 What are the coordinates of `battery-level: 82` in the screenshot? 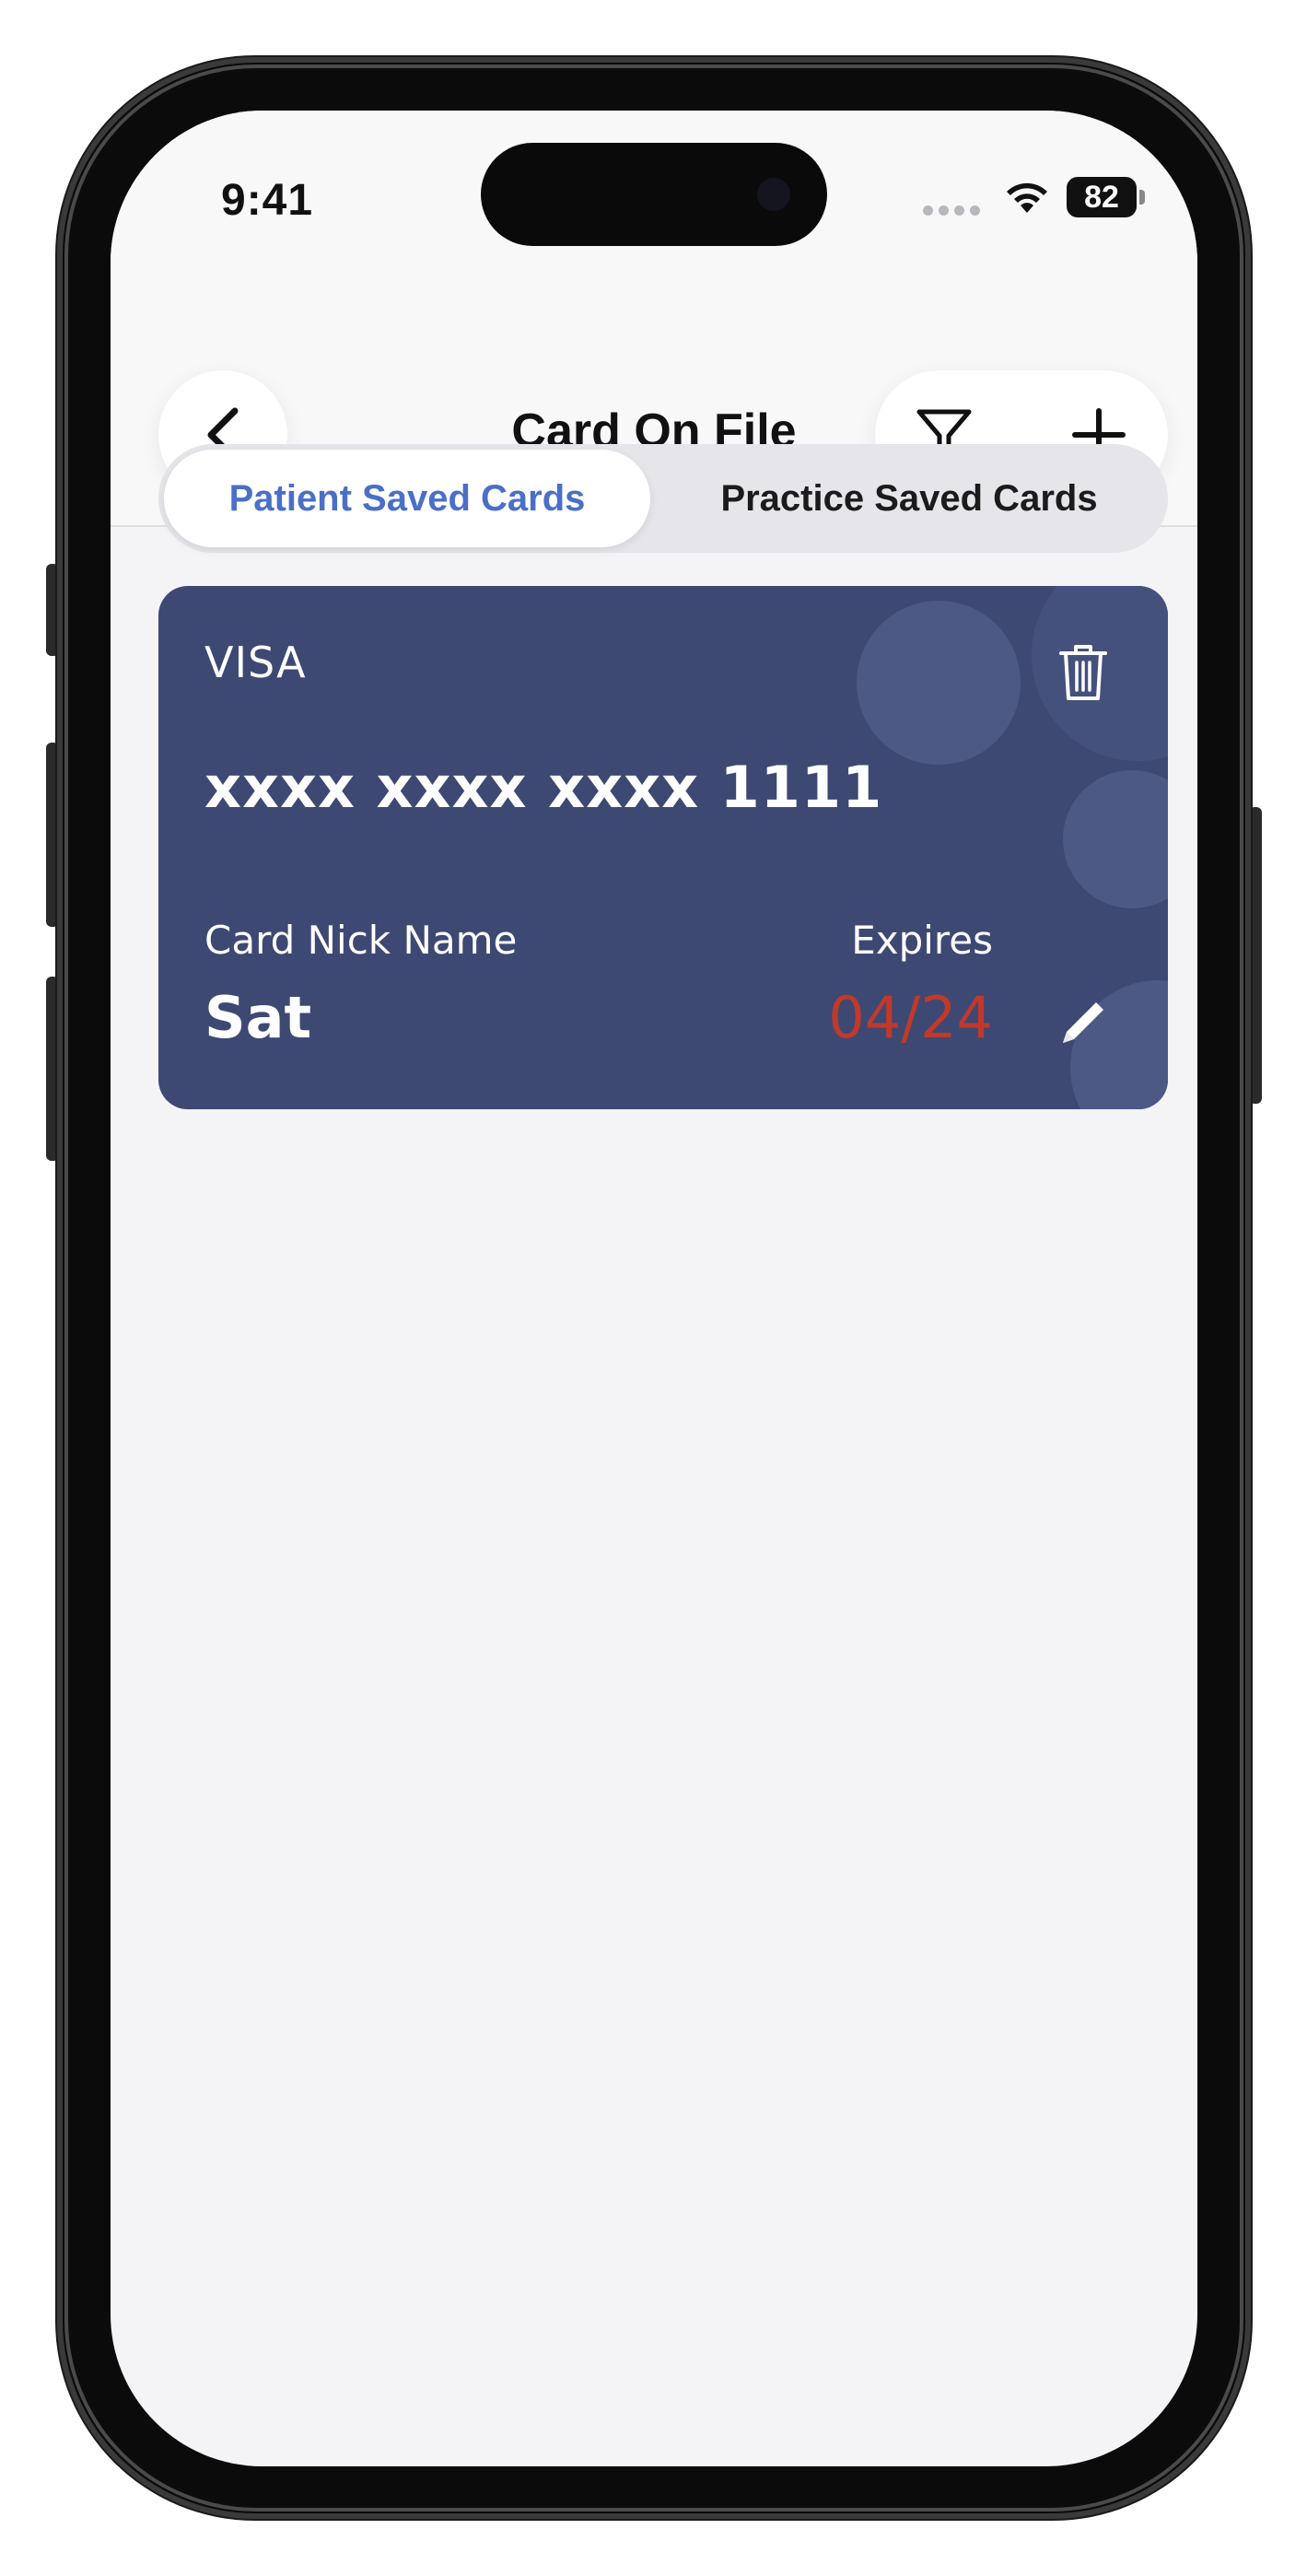 It's located at (1101, 197).